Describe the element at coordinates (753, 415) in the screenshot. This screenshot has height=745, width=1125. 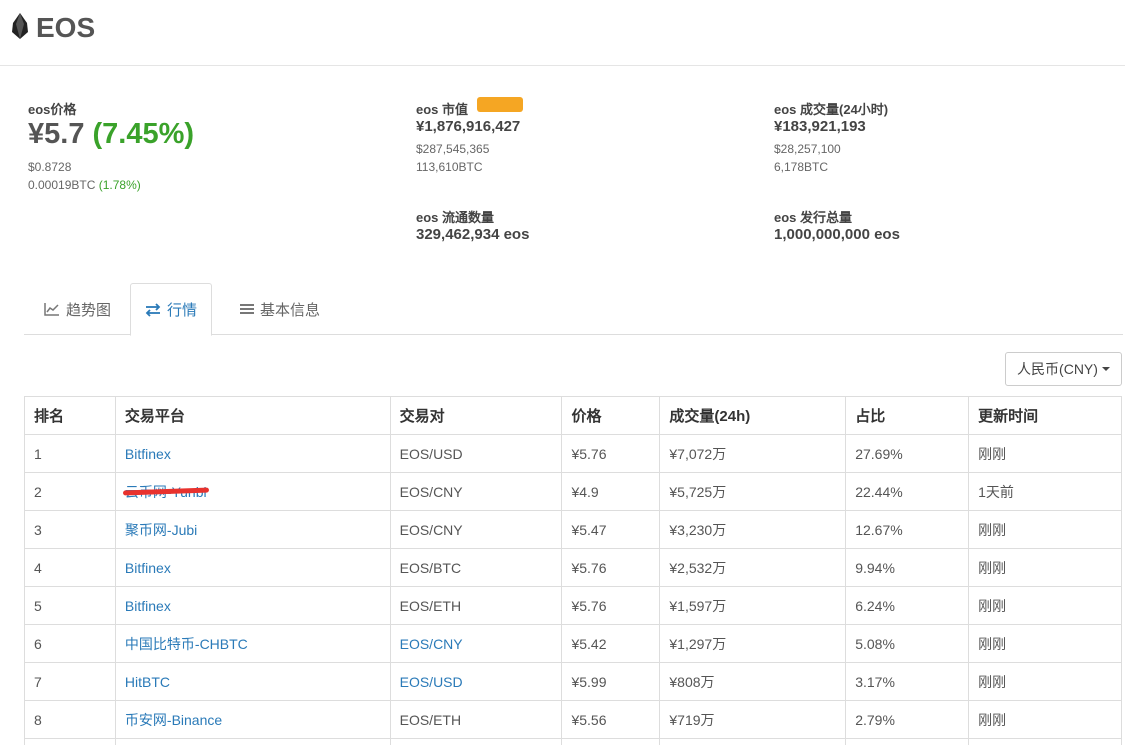
I see `col-header-volume: 成交量(24h)` at that location.